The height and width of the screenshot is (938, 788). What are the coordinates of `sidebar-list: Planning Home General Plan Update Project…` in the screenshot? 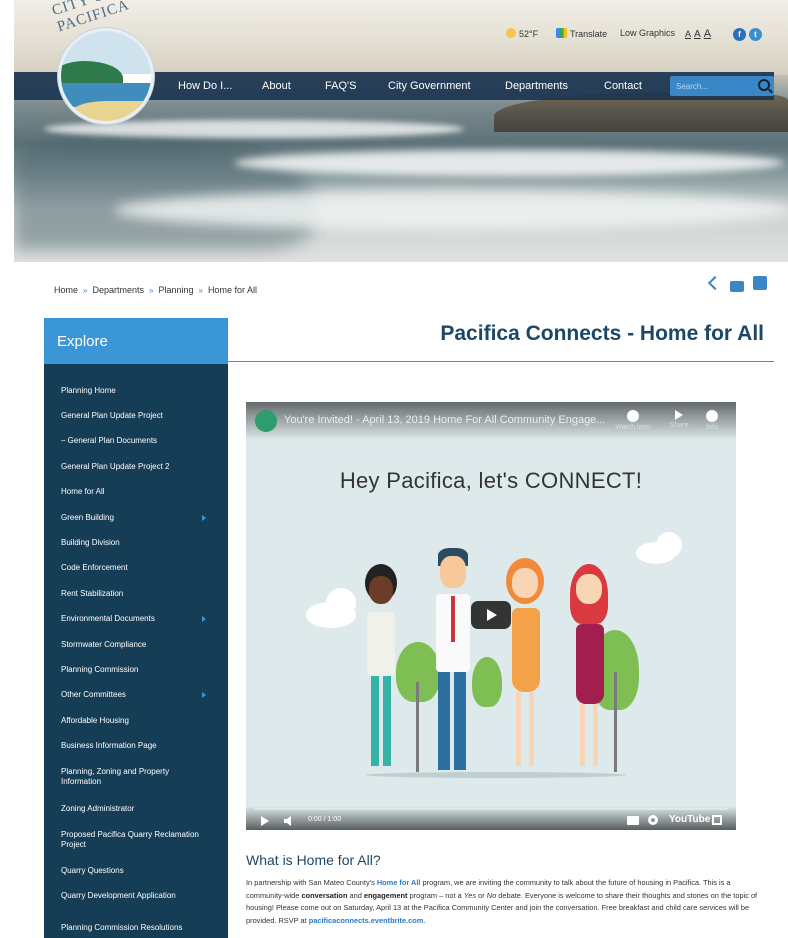 It's located at (136, 651).